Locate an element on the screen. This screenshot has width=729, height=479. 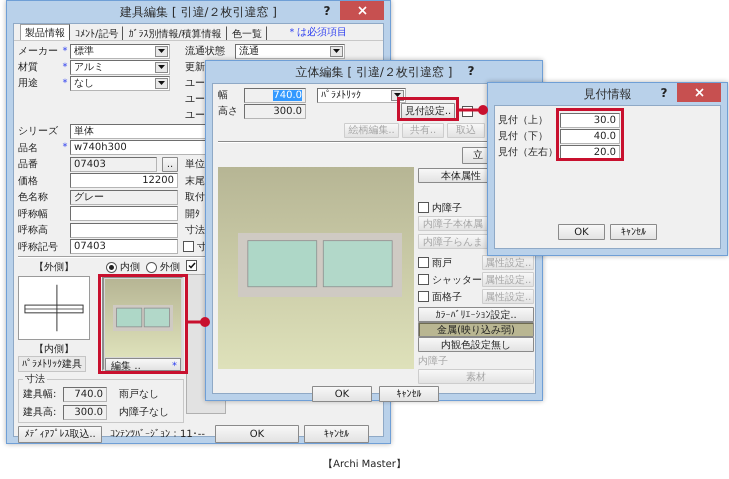
field-label: 見付（上） is located at coordinates (523, 120).